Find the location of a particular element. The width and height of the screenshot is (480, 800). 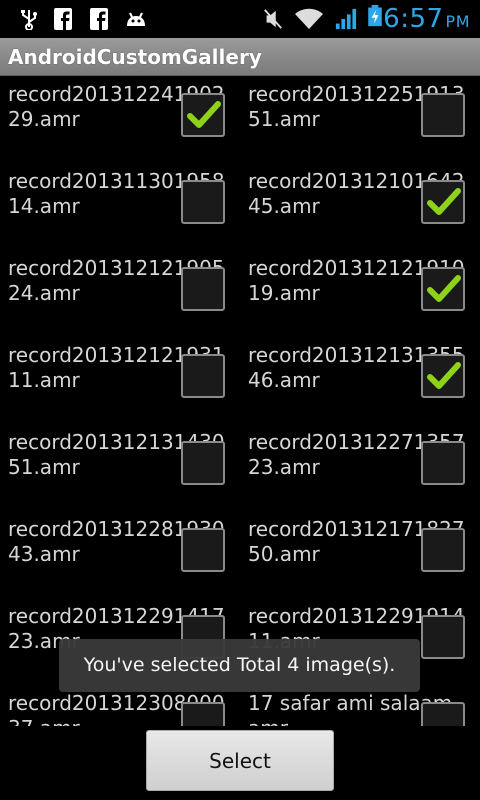

gallery-item: record20131227135723.amr is located at coordinates (360, 467).